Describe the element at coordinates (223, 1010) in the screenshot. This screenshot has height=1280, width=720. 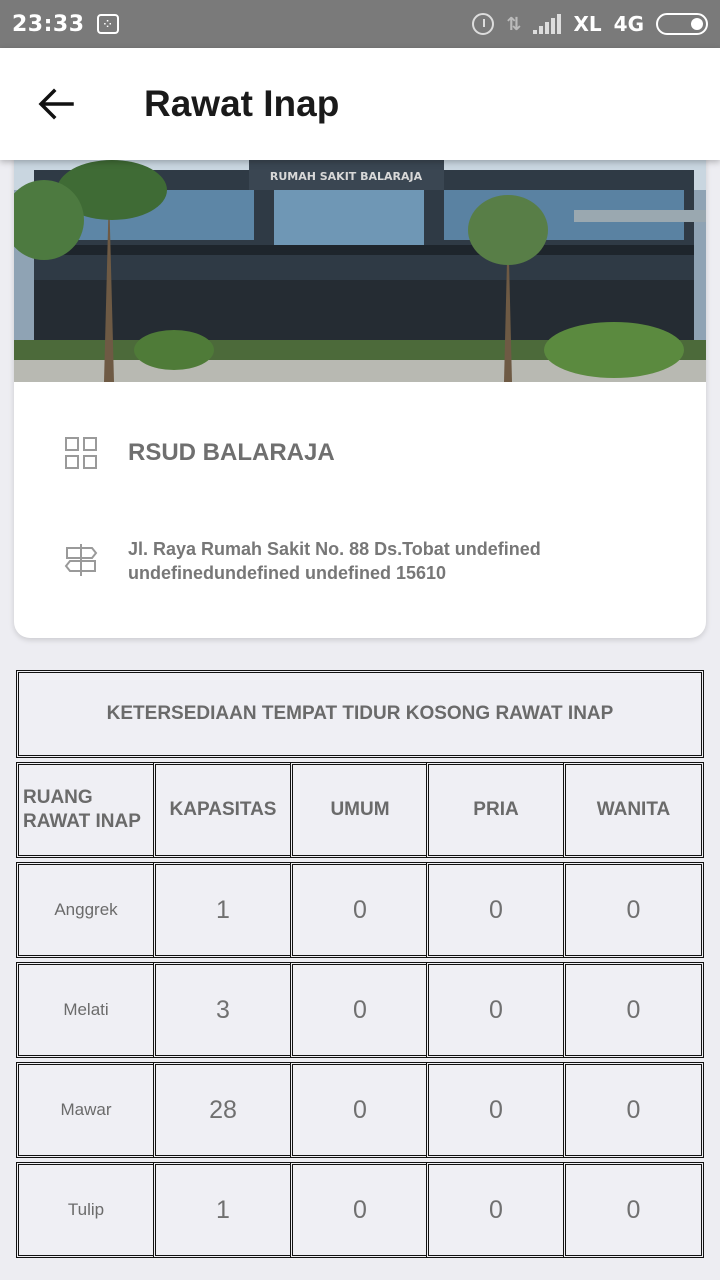
I see `table-row-kapasitas: 3` at that location.